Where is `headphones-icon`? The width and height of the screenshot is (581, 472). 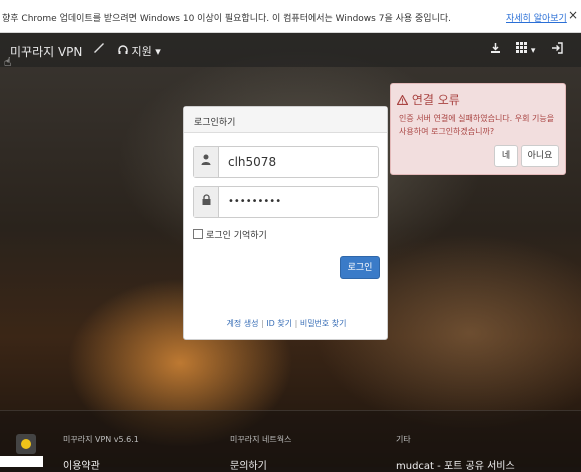
headphones-icon is located at coordinates (125, 51).